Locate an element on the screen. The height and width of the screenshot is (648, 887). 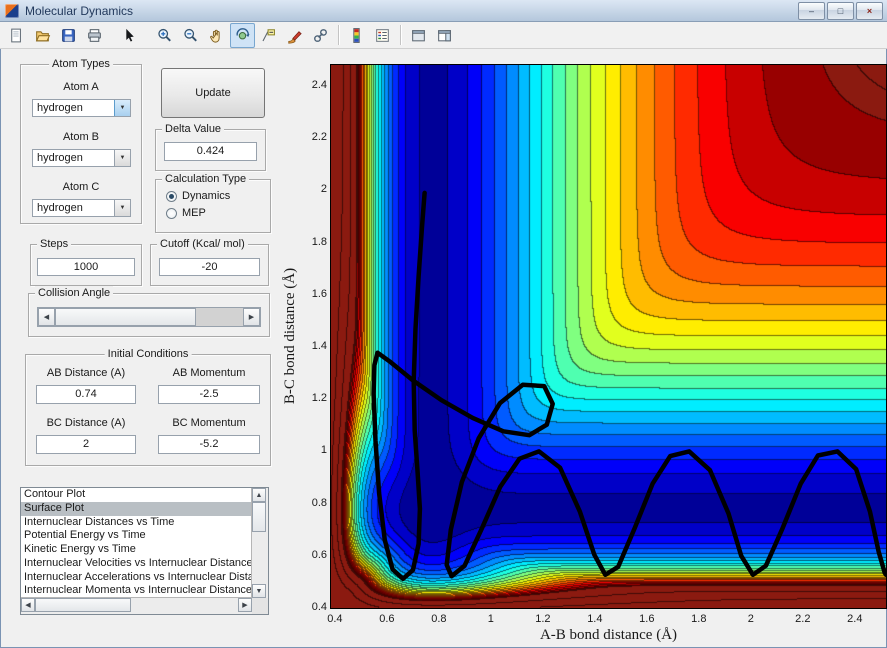
calculation-options: Dynamics MEP is located at coordinates (217, 207).